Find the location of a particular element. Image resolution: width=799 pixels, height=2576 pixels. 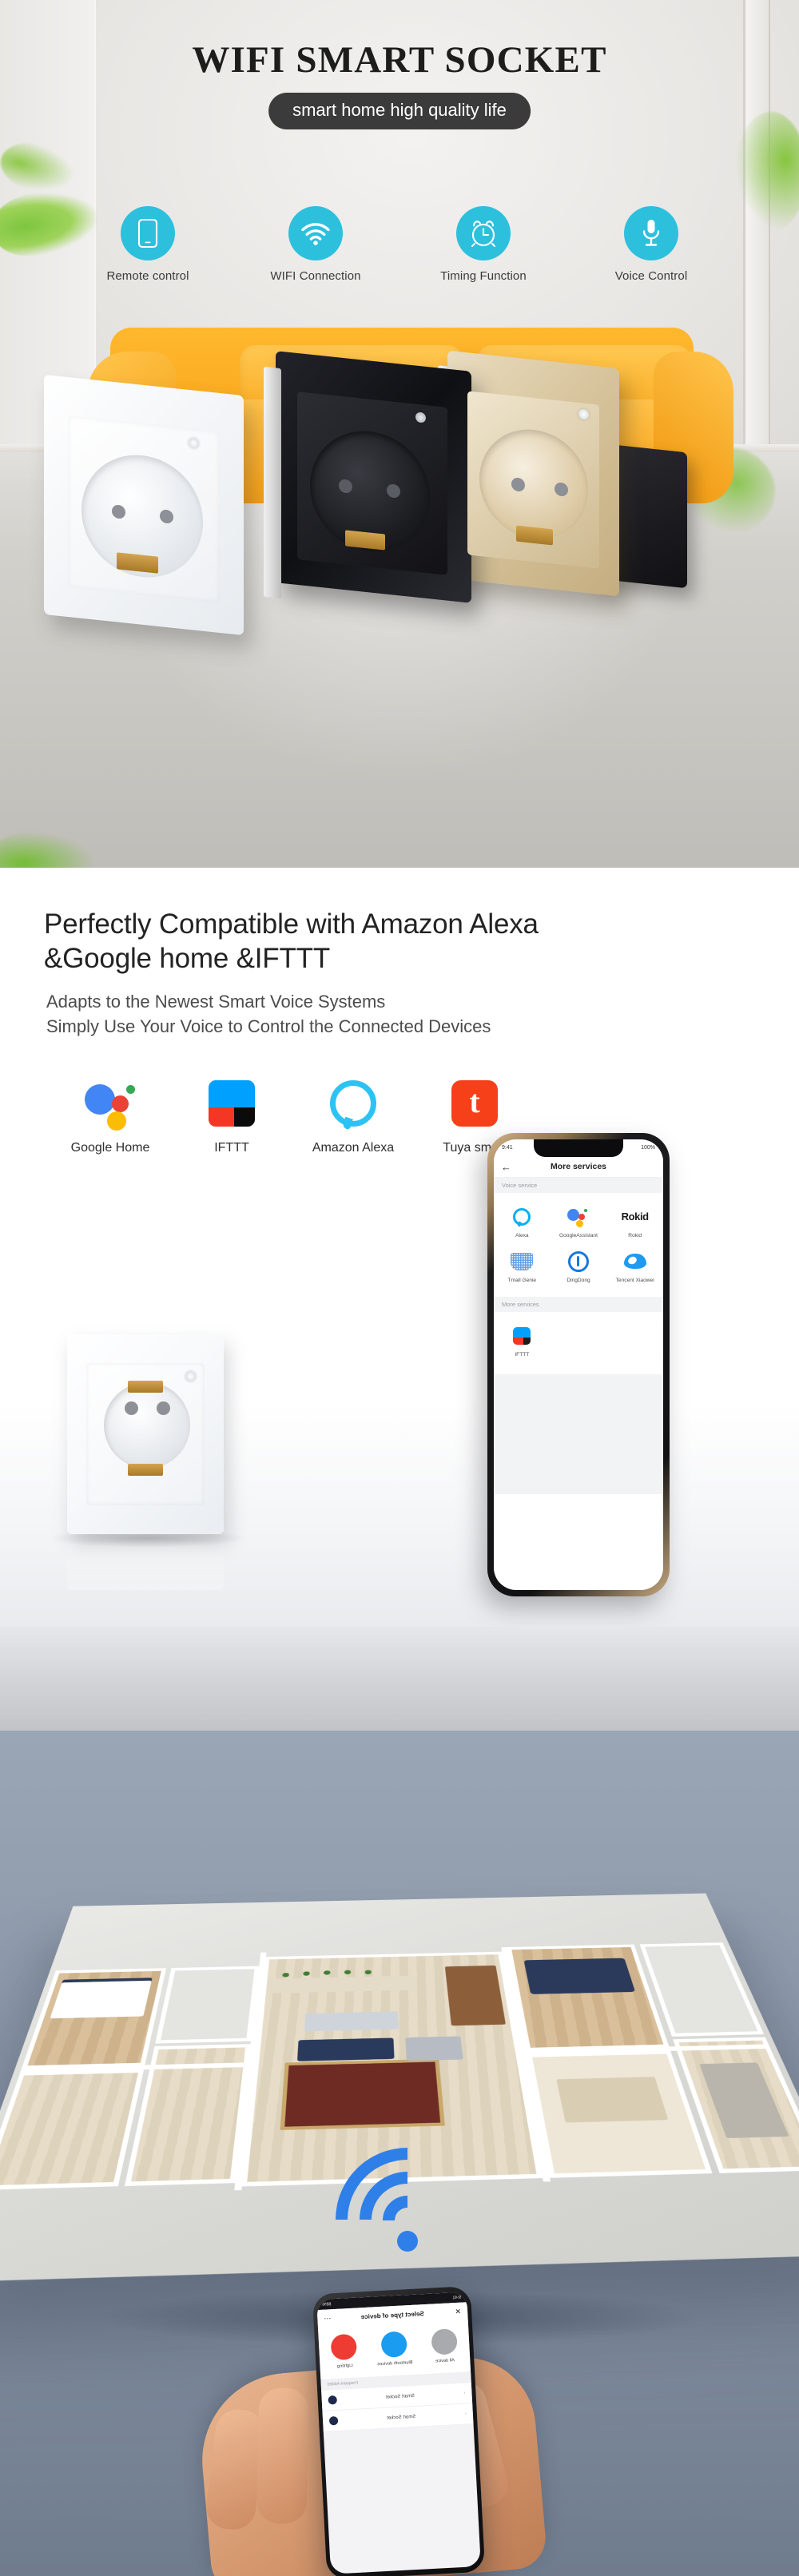

device-type-all: All device is located at coordinates (445, 2346).